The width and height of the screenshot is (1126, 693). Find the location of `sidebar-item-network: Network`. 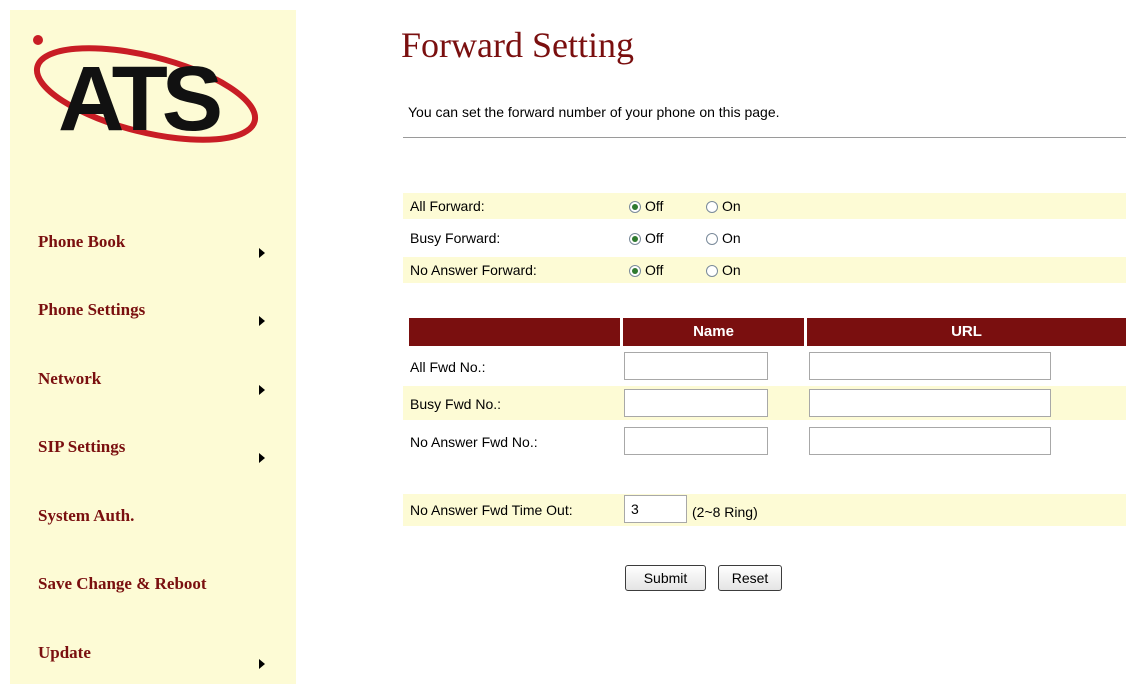

sidebar-item-network: Network is located at coordinates (153, 394).